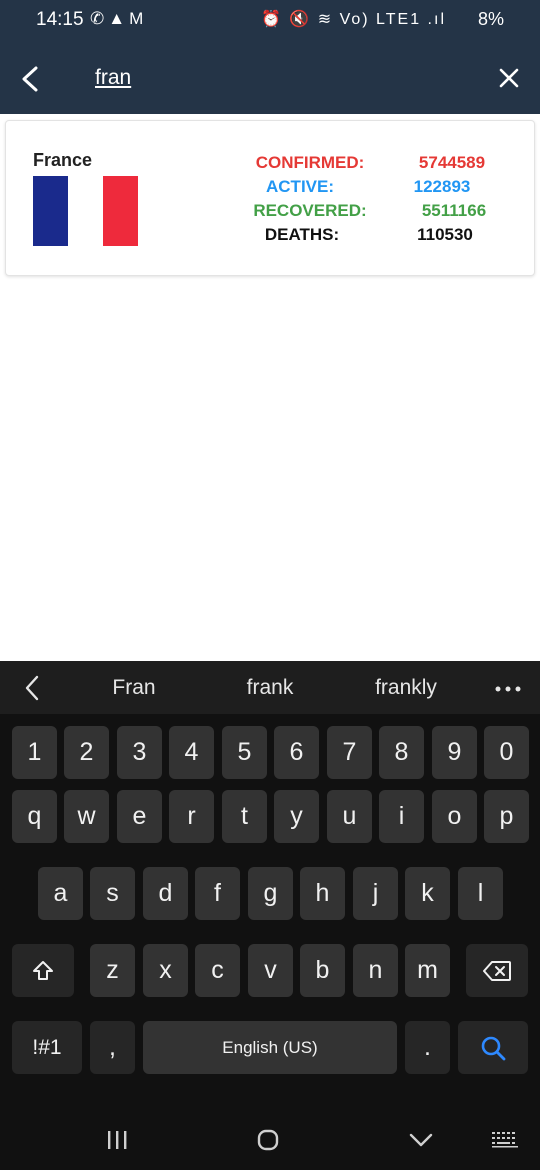 This screenshot has height=1170, width=540. I want to click on system-navigation-bar, so click(270, 1140).